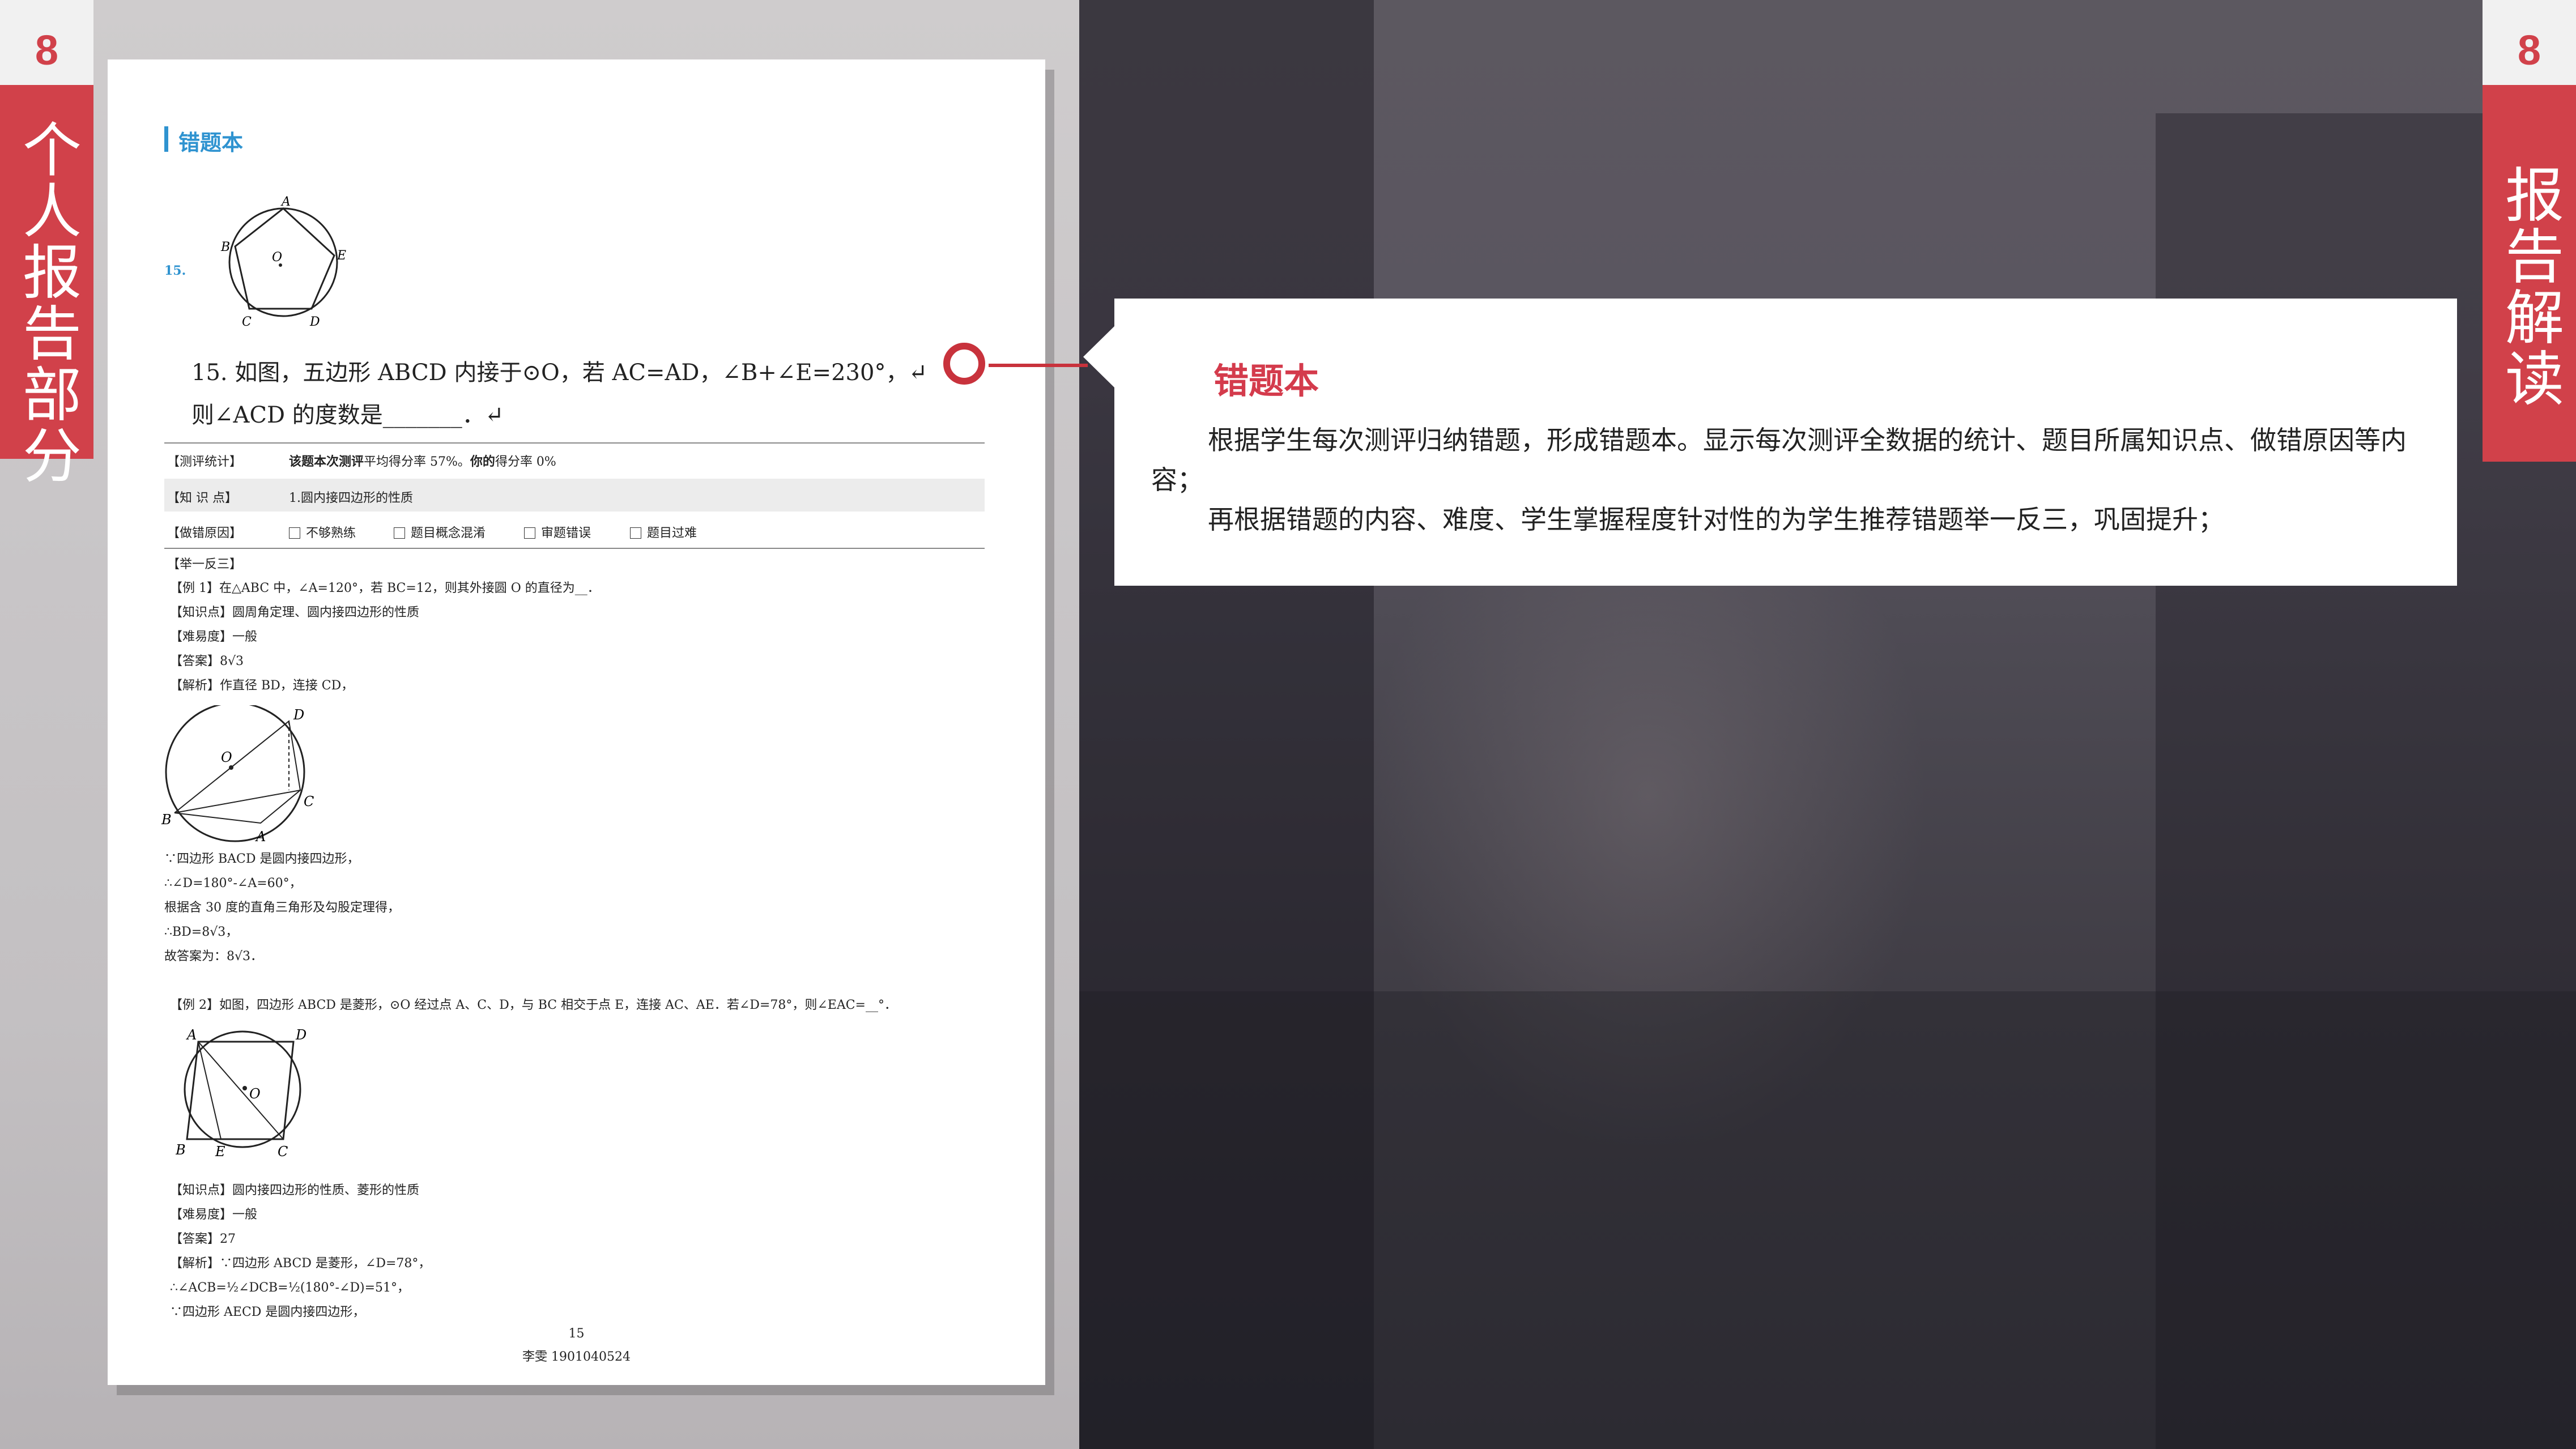 This screenshot has height=1449, width=2576. Describe the element at coordinates (574, 496) in the screenshot. I see `knowledge-row-background` at that location.